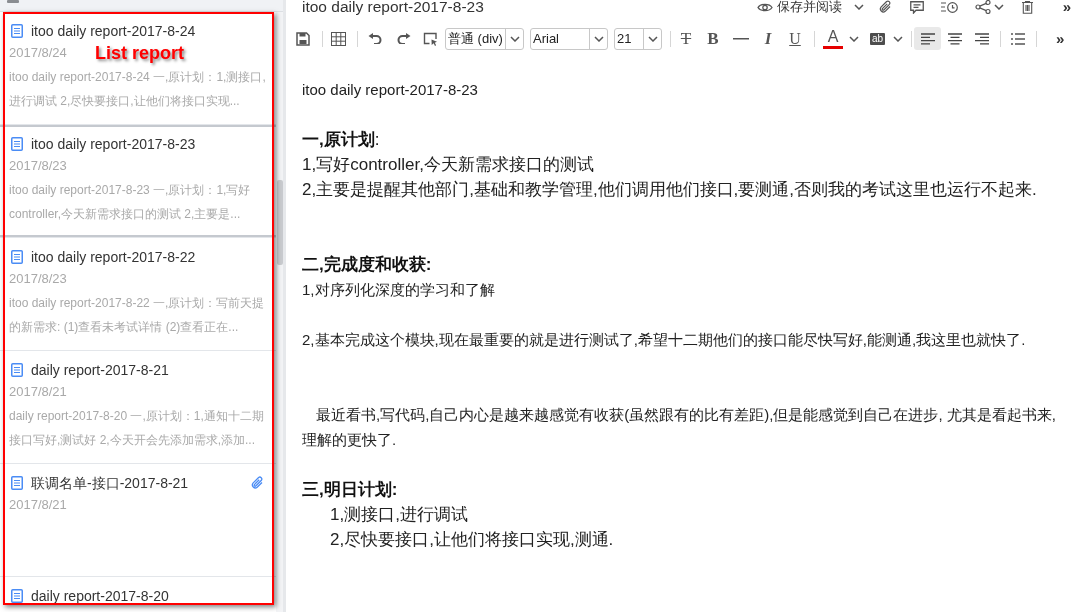  I want to click on document-title: itoo daily report-2017-8-23, so click(390, 90).